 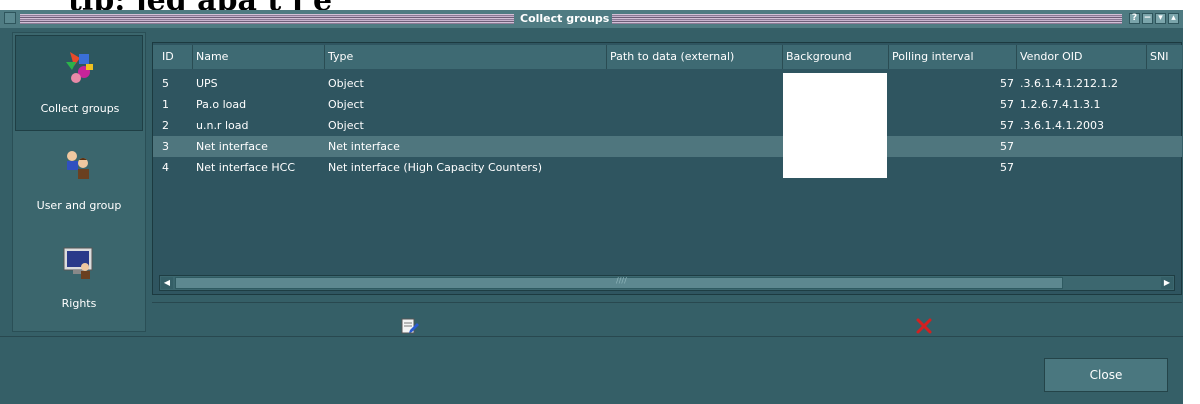 What do you see at coordinates (621, 280) in the screenshot?
I see `scroll-grip: ////` at bounding box center [621, 280].